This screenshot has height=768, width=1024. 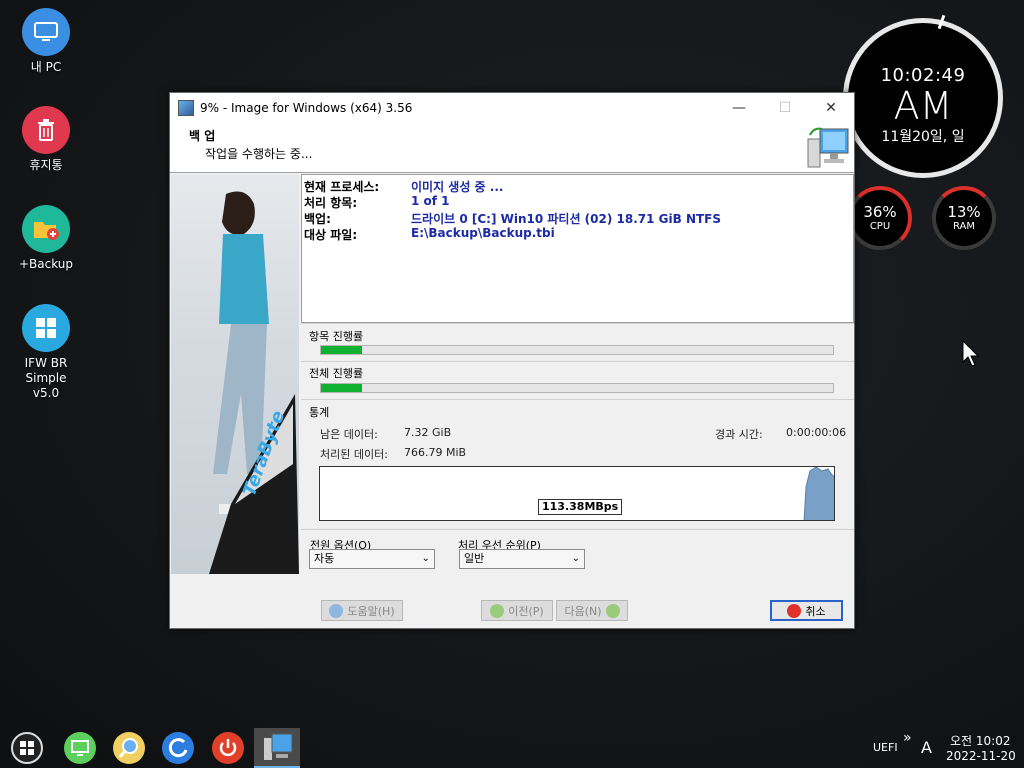 I want to click on processed-label: 처리된 데이터:, so click(x=354, y=454).